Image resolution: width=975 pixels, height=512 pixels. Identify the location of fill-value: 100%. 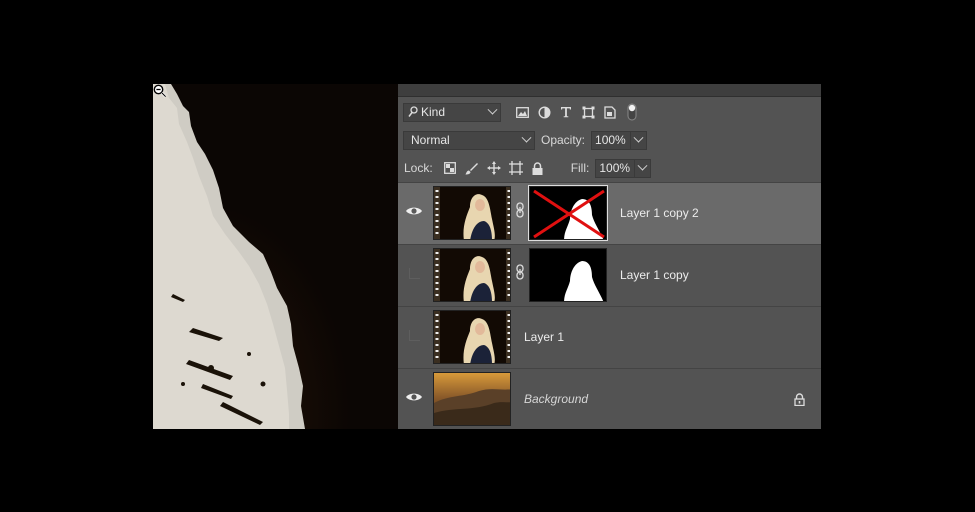
(615, 168).